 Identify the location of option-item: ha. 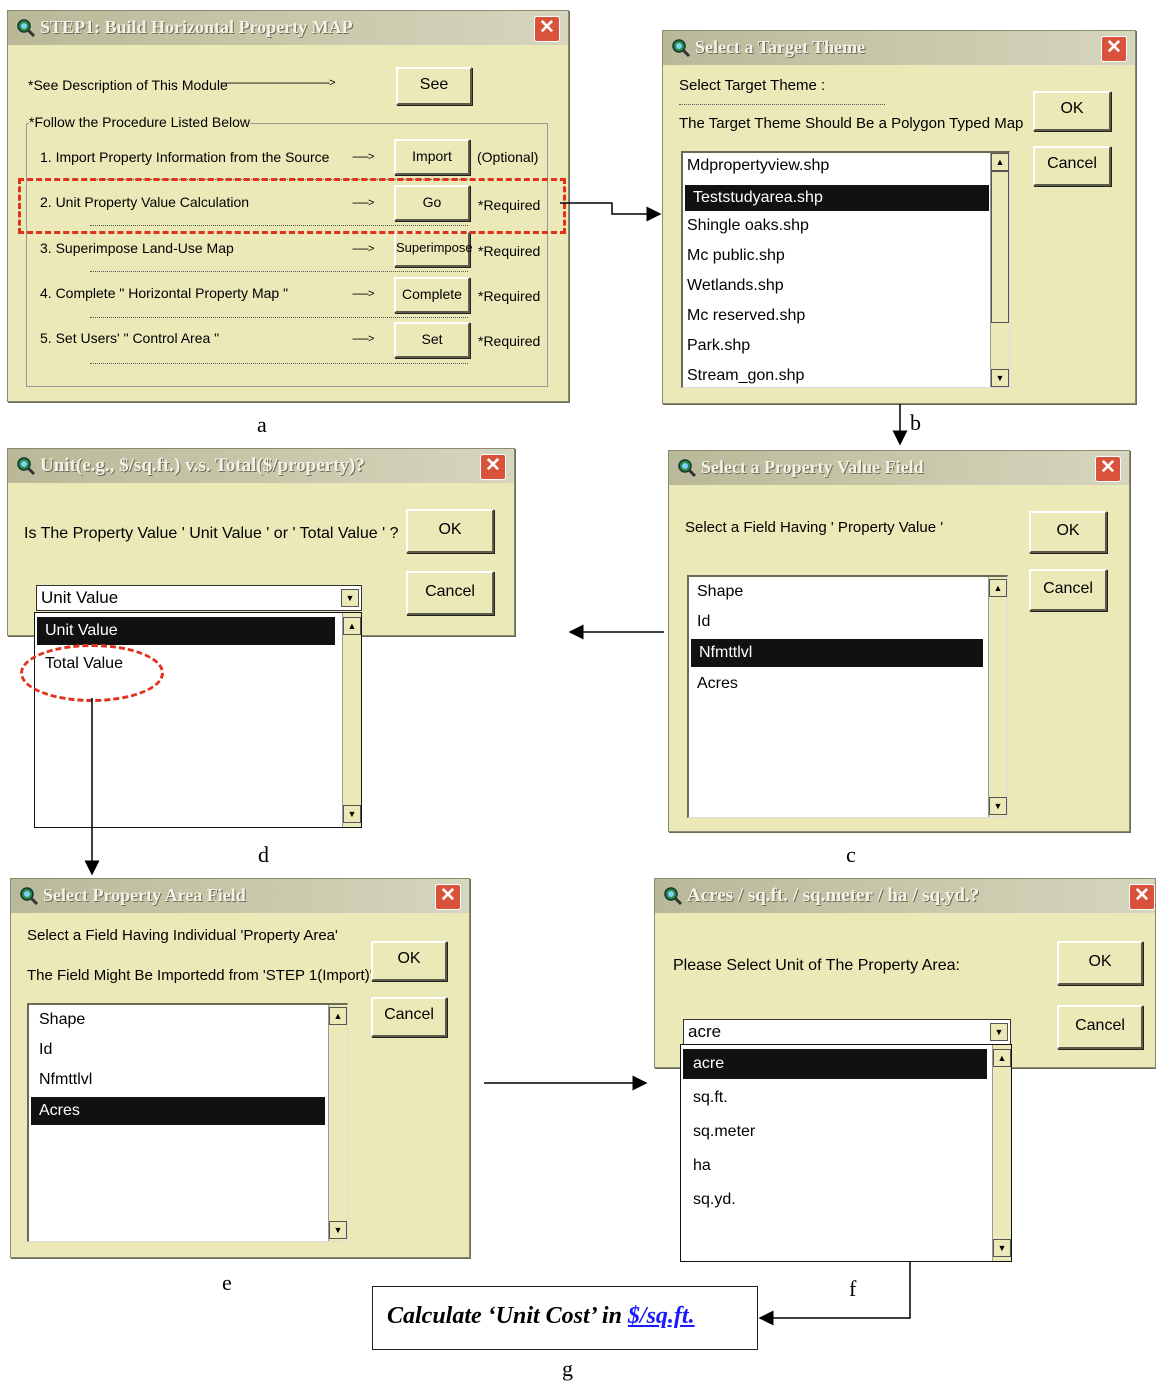
(702, 1166).